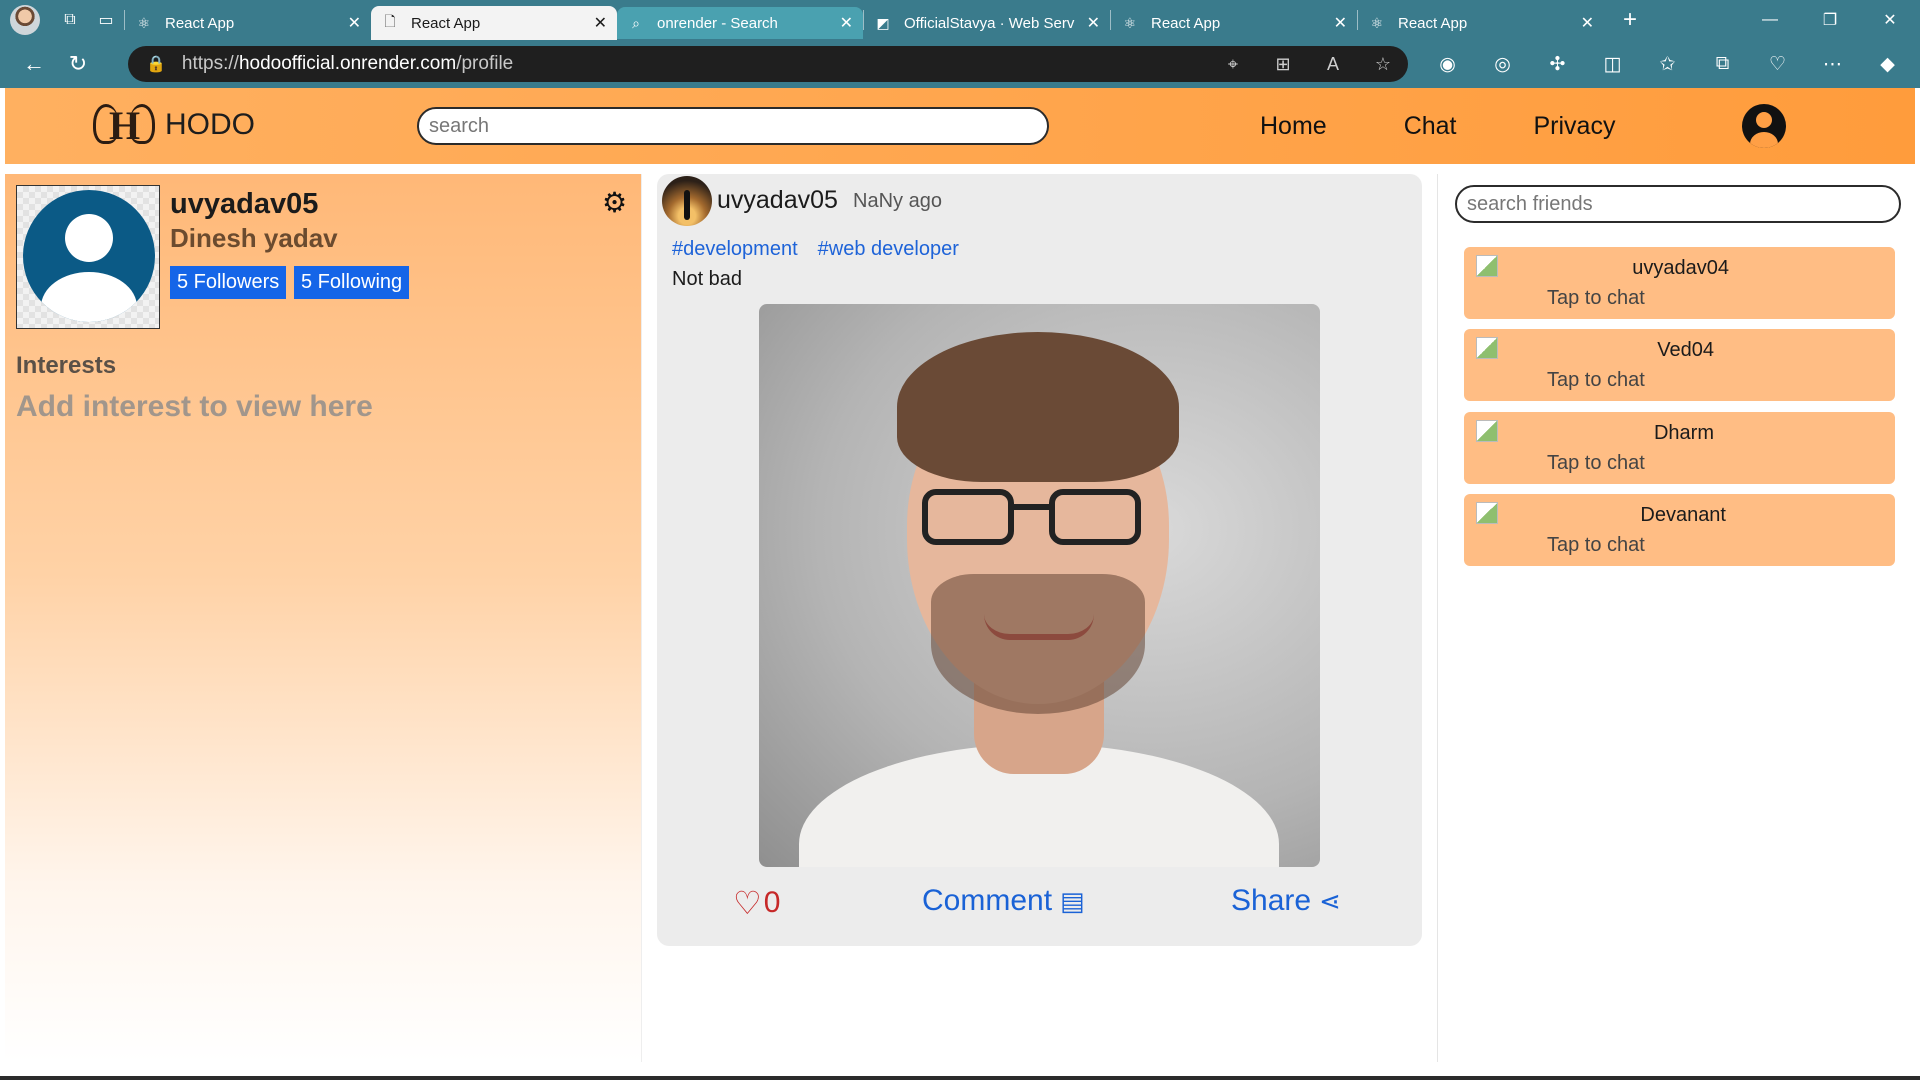  Describe the element at coordinates (25, 20) in the screenshot. I see `browser-profile-avatar` at that location.